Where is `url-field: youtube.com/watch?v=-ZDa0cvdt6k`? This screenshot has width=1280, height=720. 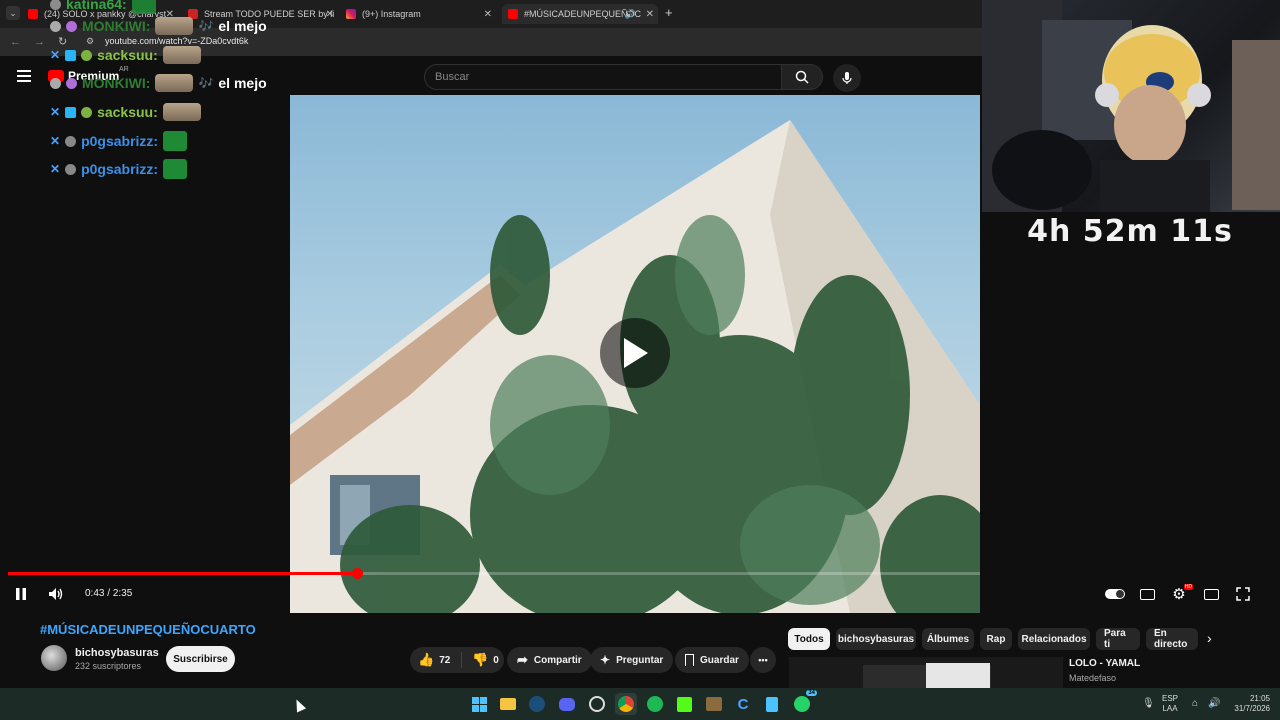 url-field: youtube.com/watch?v=-ZDa0cvdt6k is located at coordinates (176, 41).